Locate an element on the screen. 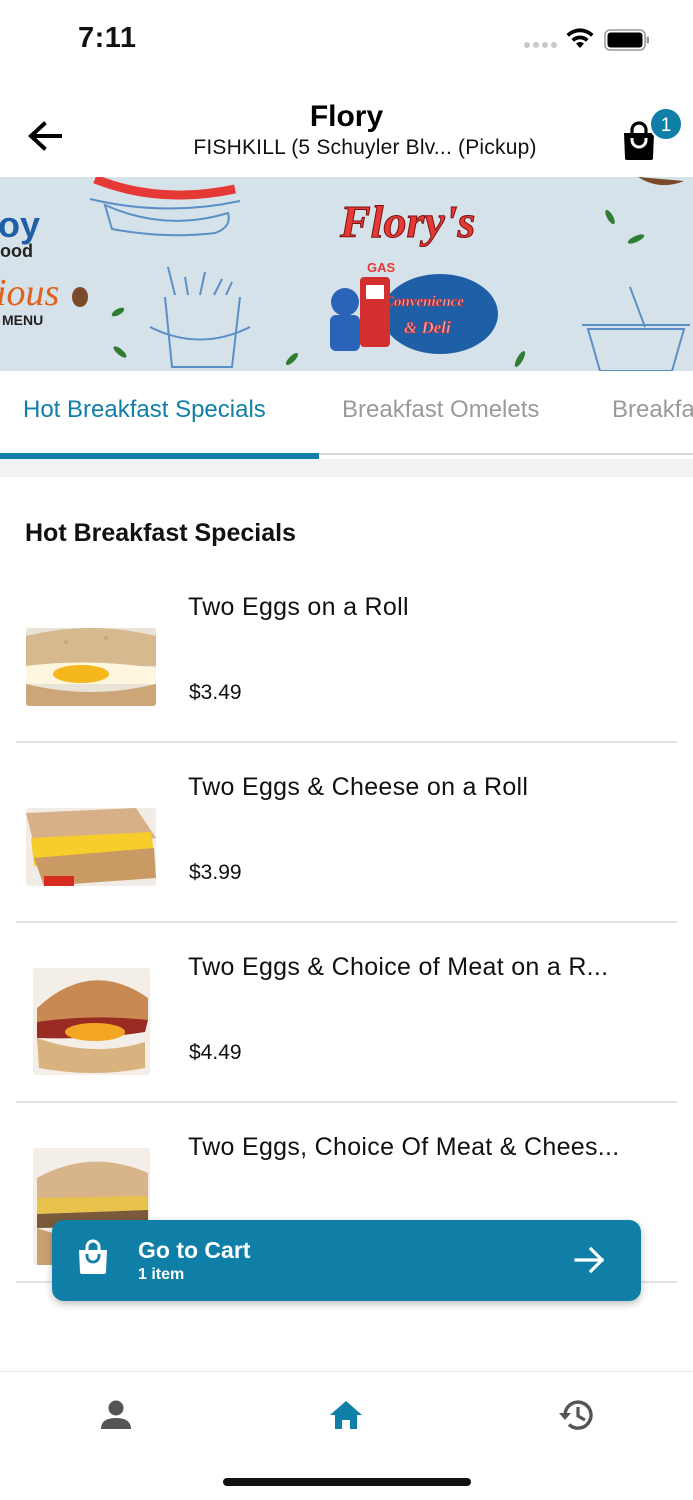 The height and width of the screenshot is (1500, 693). person-icon is located at coordinates (116, 1415).